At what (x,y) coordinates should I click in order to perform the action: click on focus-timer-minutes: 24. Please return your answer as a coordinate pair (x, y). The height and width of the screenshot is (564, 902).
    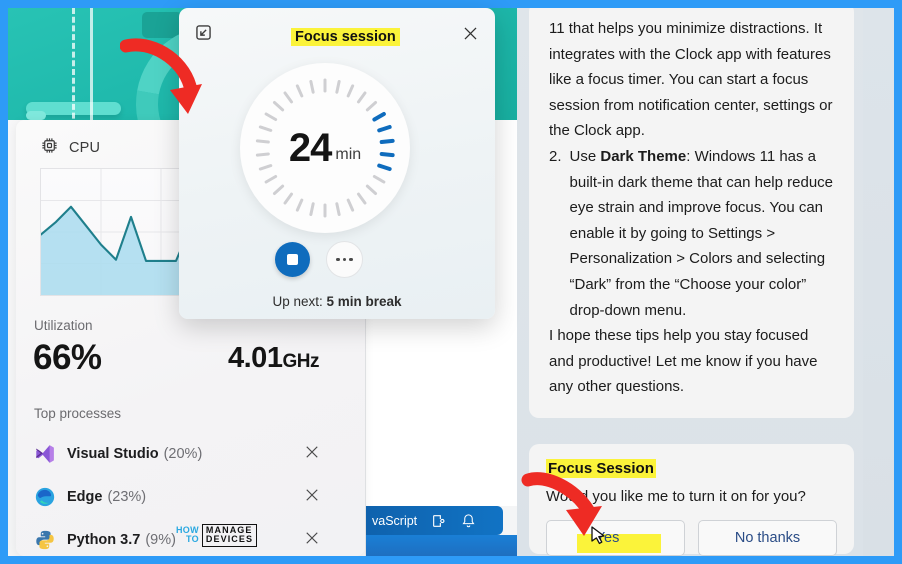
    Looking at the image, I should click on (310, 147).